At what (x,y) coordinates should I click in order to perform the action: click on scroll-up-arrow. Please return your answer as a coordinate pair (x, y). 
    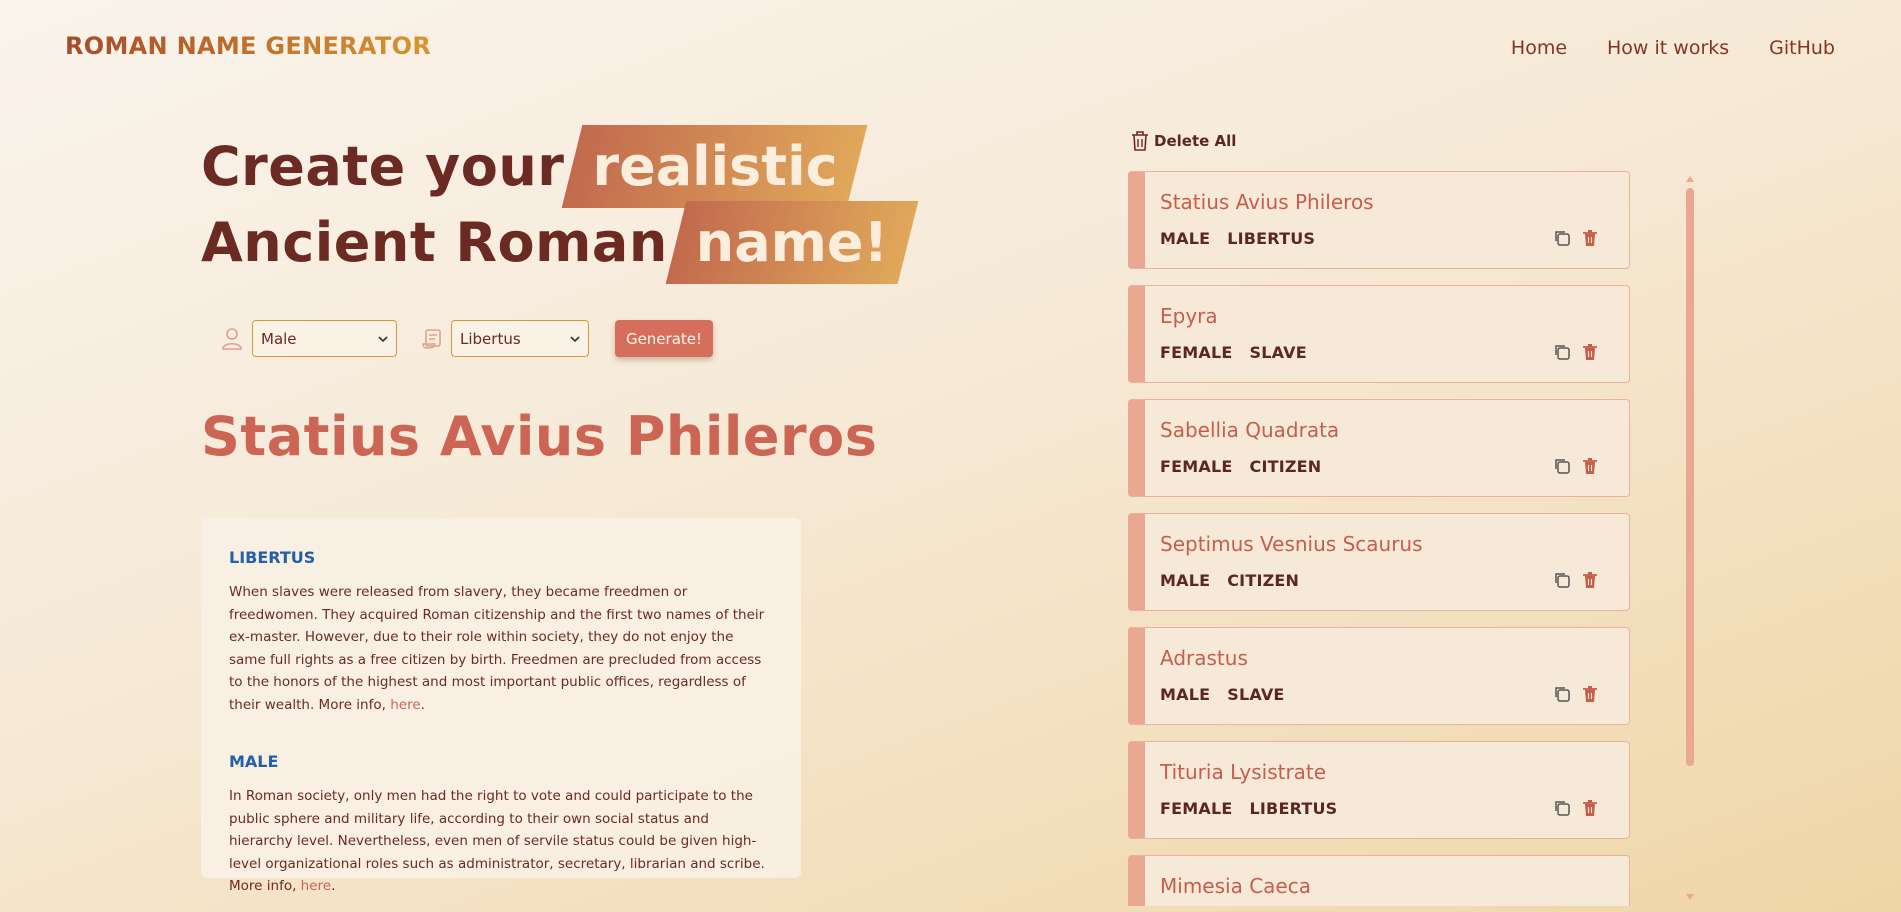
    Looking at the image, I should click on (1690, 179).